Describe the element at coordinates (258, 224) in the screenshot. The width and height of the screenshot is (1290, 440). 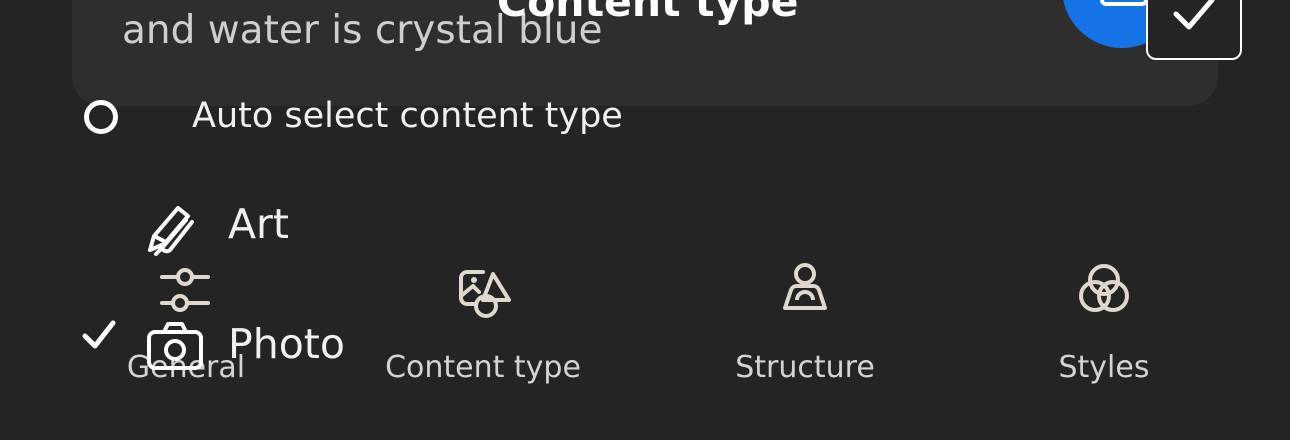
I see `content-type-label: Art` at that location.